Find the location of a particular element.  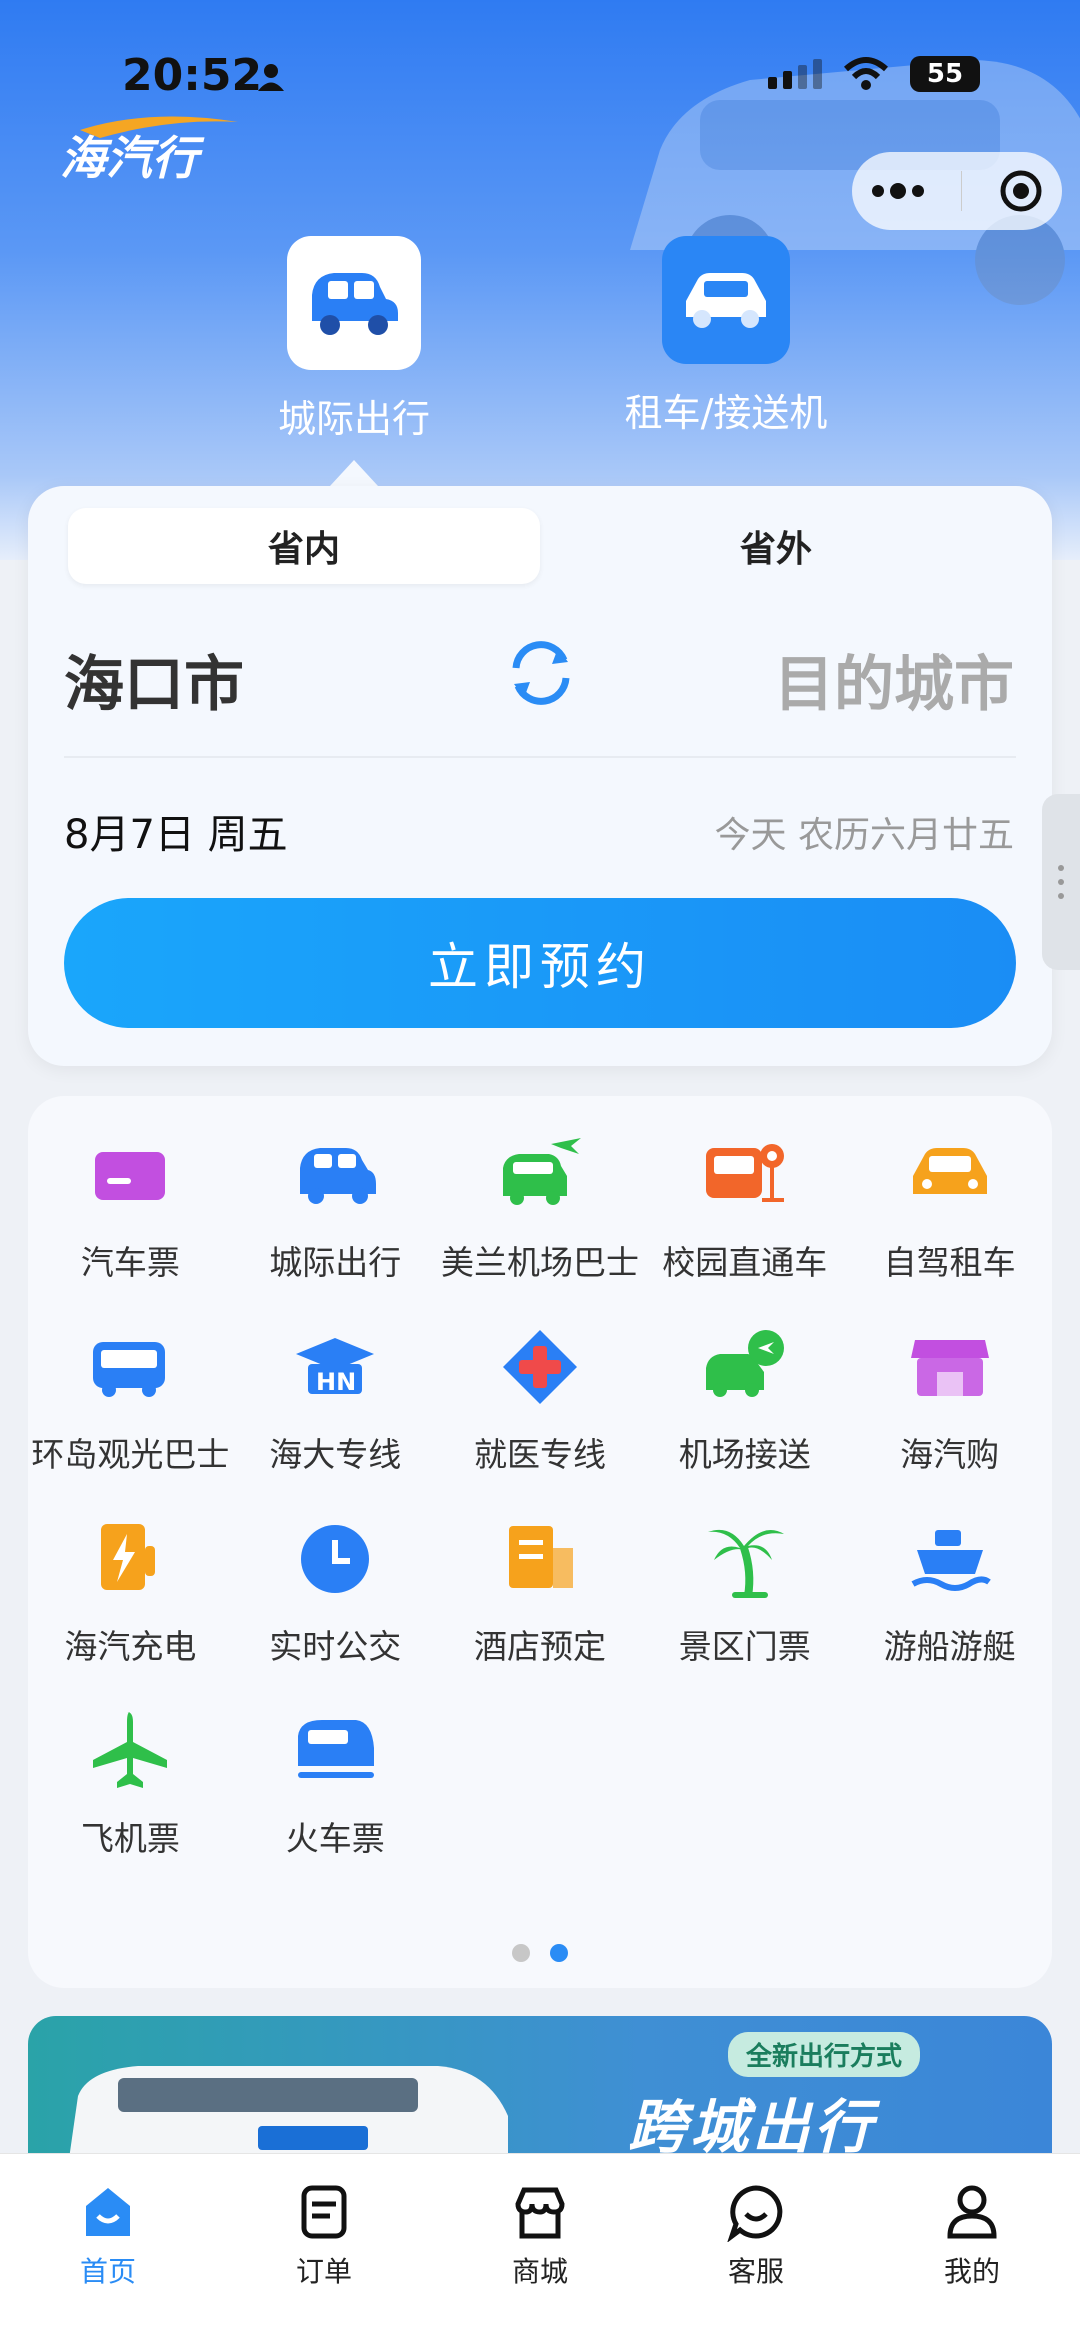

tab-service-label: 客服 is located at coordinates (755, 2271).